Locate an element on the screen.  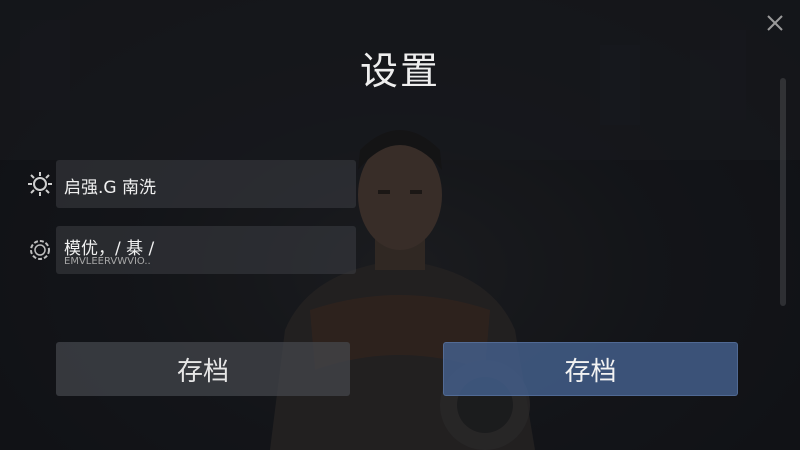
save-button-secondary: 存档 is located at coordinates (203, 369).